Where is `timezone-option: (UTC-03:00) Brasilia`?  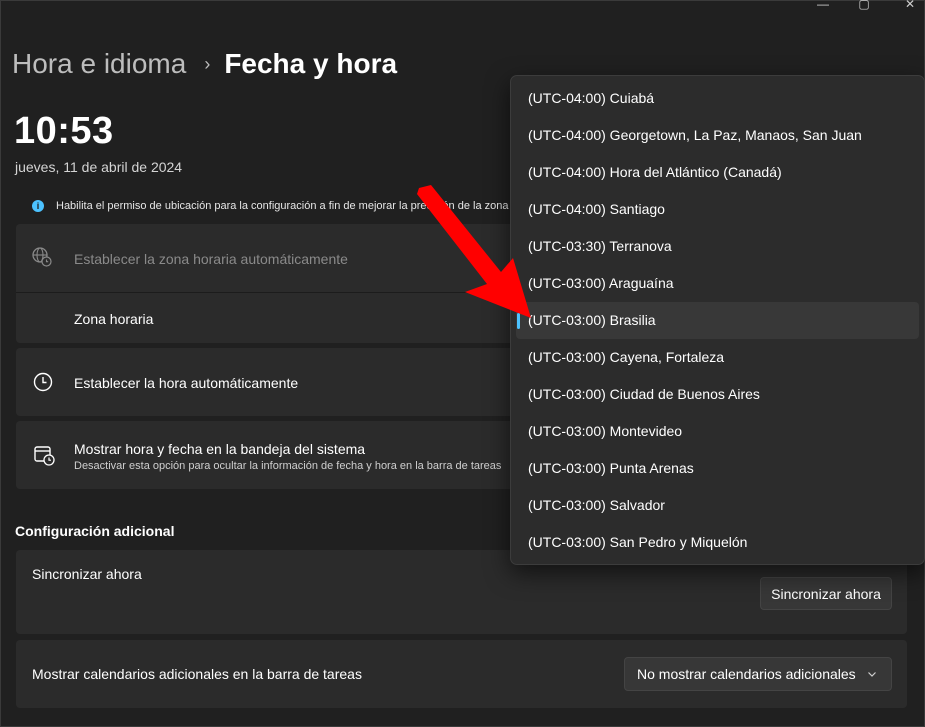
timezone-option: (UTC-03:00) Brasilia is located at coordinates (717, 320).